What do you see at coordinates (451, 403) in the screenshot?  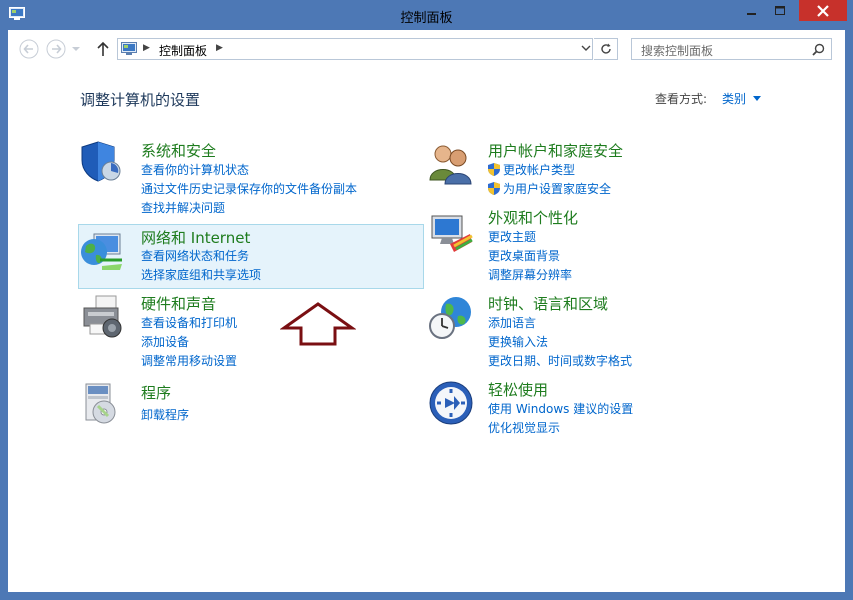 I see `ease-of-access-icon` at bounding box center [451, 403].